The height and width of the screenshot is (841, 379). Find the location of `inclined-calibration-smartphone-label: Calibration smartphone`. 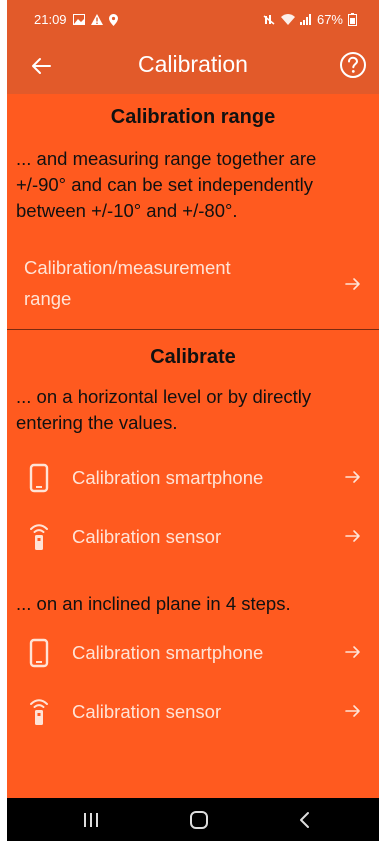

inclined-calibration-smartphone-label: Calibration smartphone is located at coordinates (168, 652).